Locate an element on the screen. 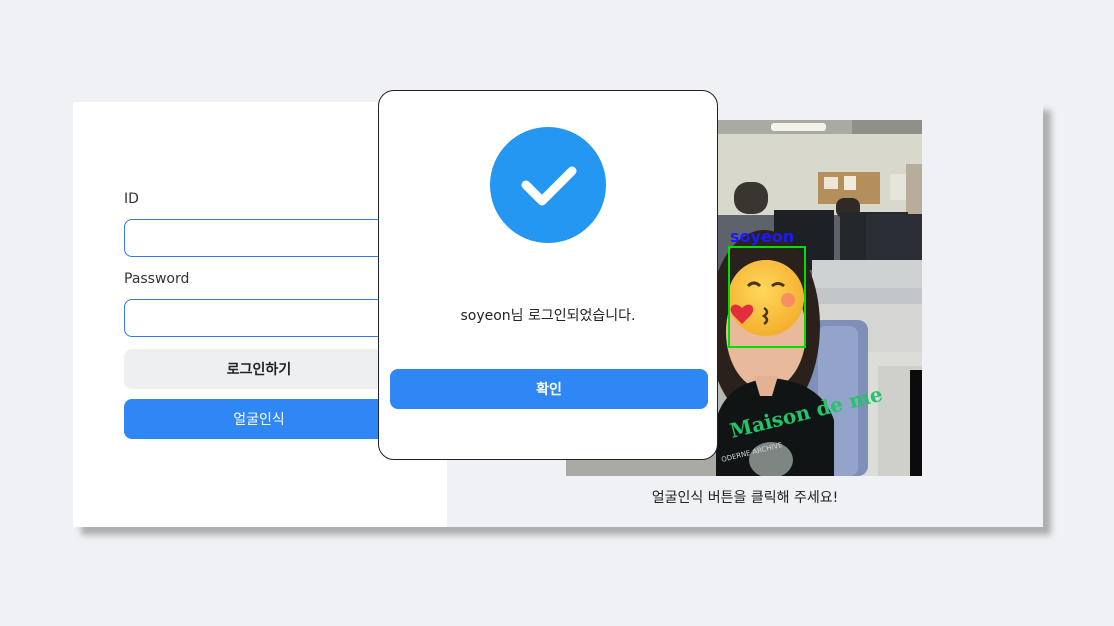  login-button: 로그인하기 is located at coordinates (259, 369).